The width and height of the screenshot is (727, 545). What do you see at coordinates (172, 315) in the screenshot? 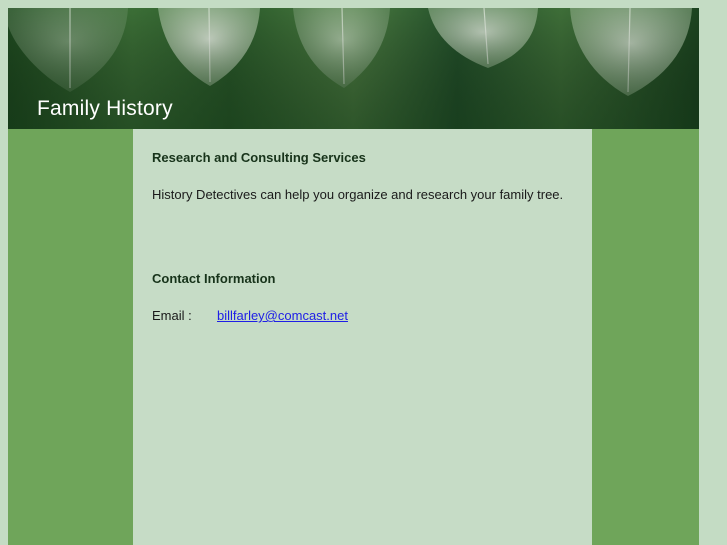
I see `email-label: Email :` at bounding box center [172, 315].